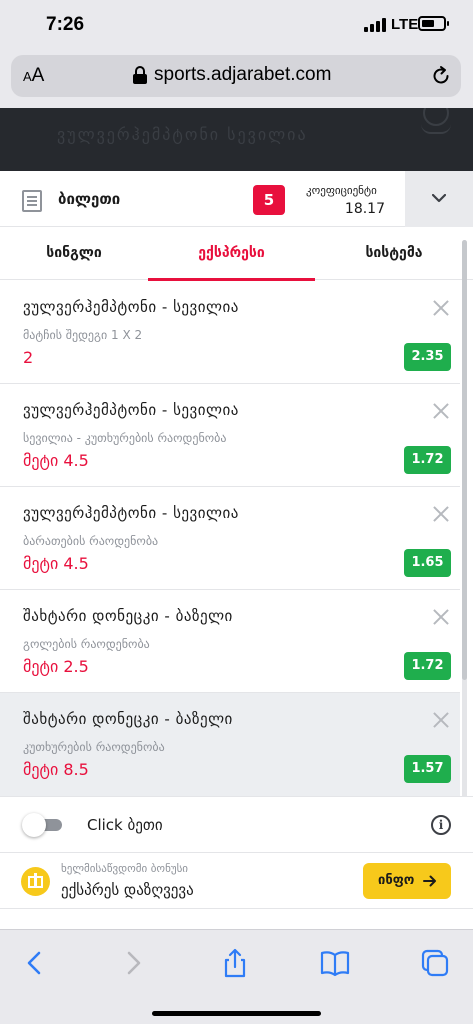 Image resolution: width=473 pixels, height=1024 pixels. Describe the element at coordinates (91, 541) in the screenshot. I see `bet-market: ბარათების რაოდენობა` at that location.